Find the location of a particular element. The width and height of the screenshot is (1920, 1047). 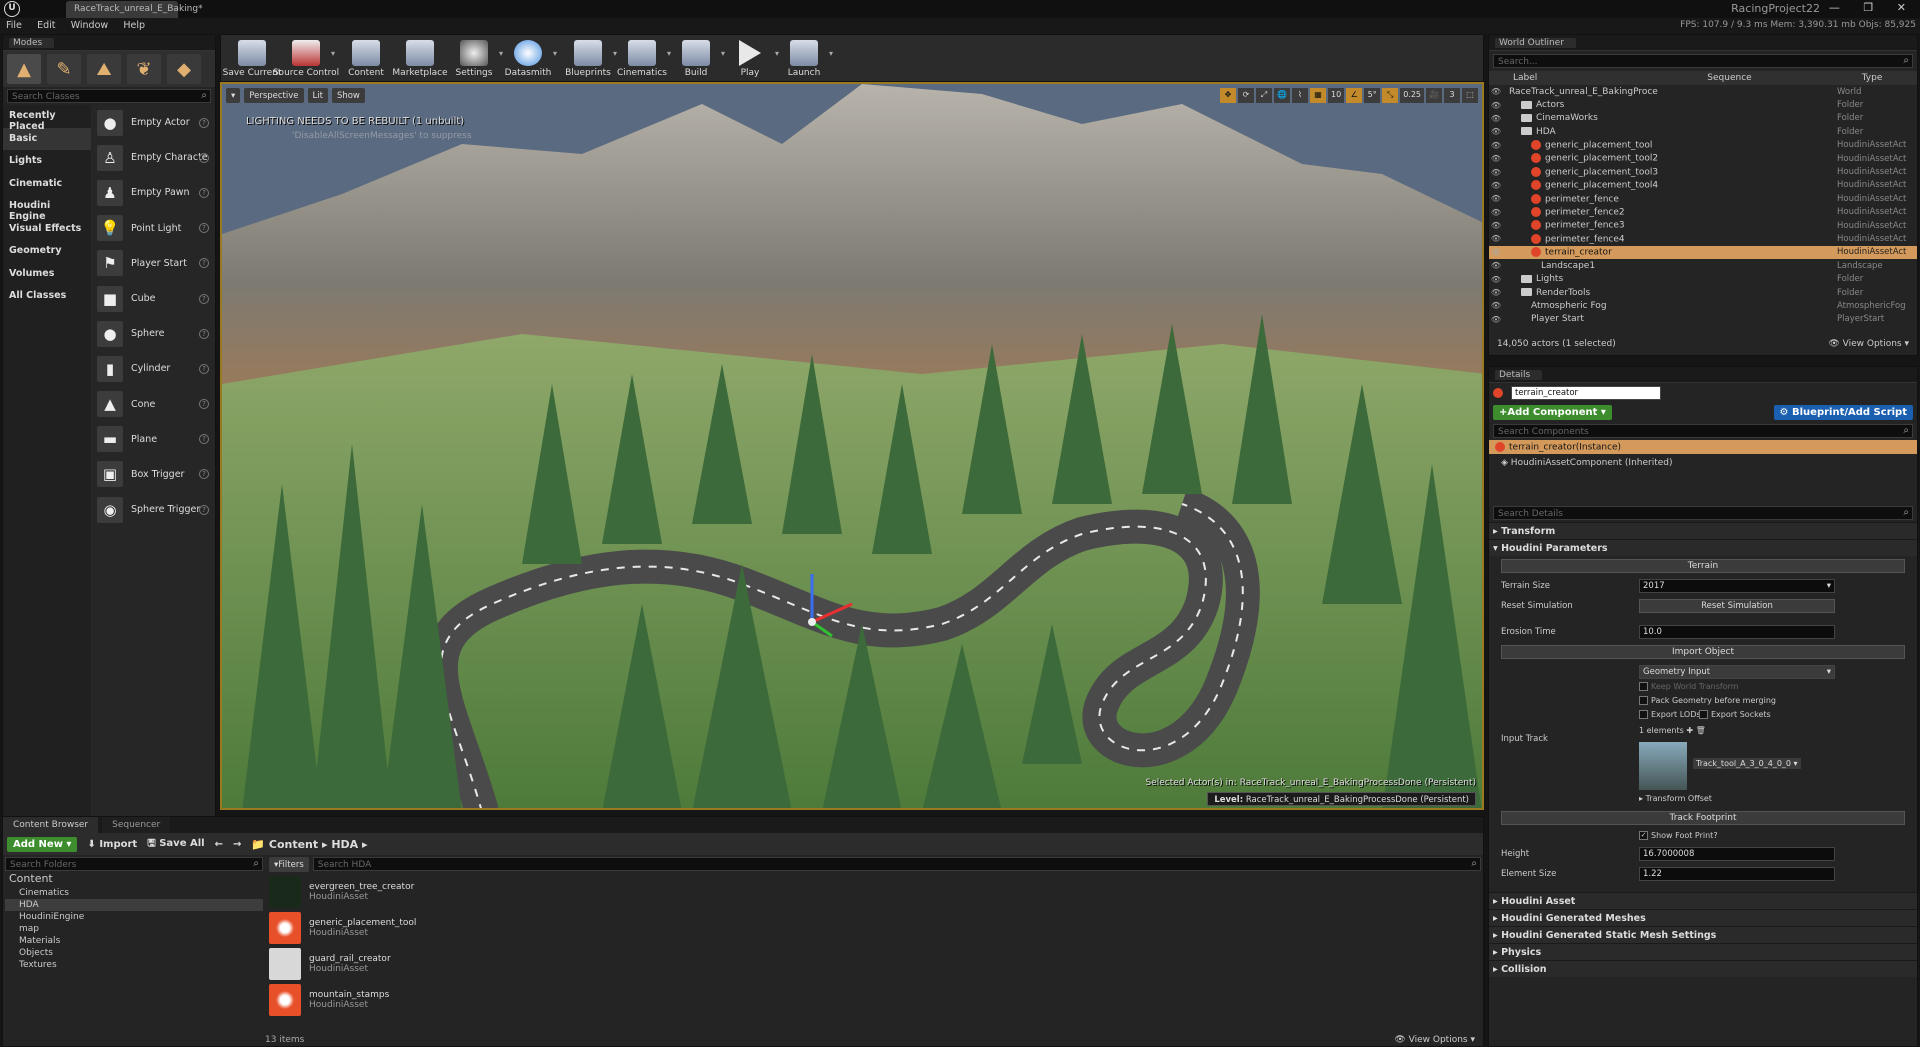

tree-houdiniengine: HoudiniEngine is located at coordinates (134, 917).